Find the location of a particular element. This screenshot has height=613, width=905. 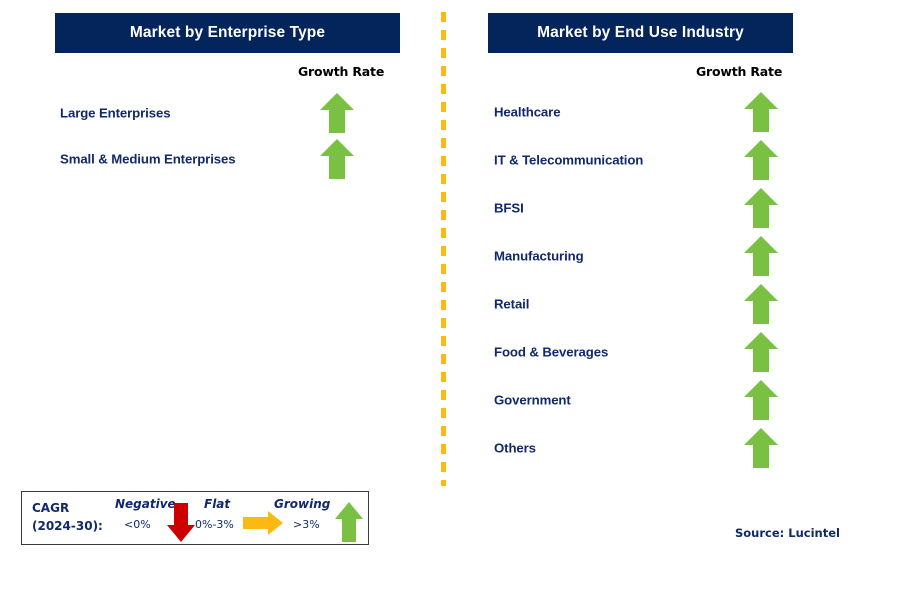

legend-title-line1: CAGR is located at coordinates (51, 508).